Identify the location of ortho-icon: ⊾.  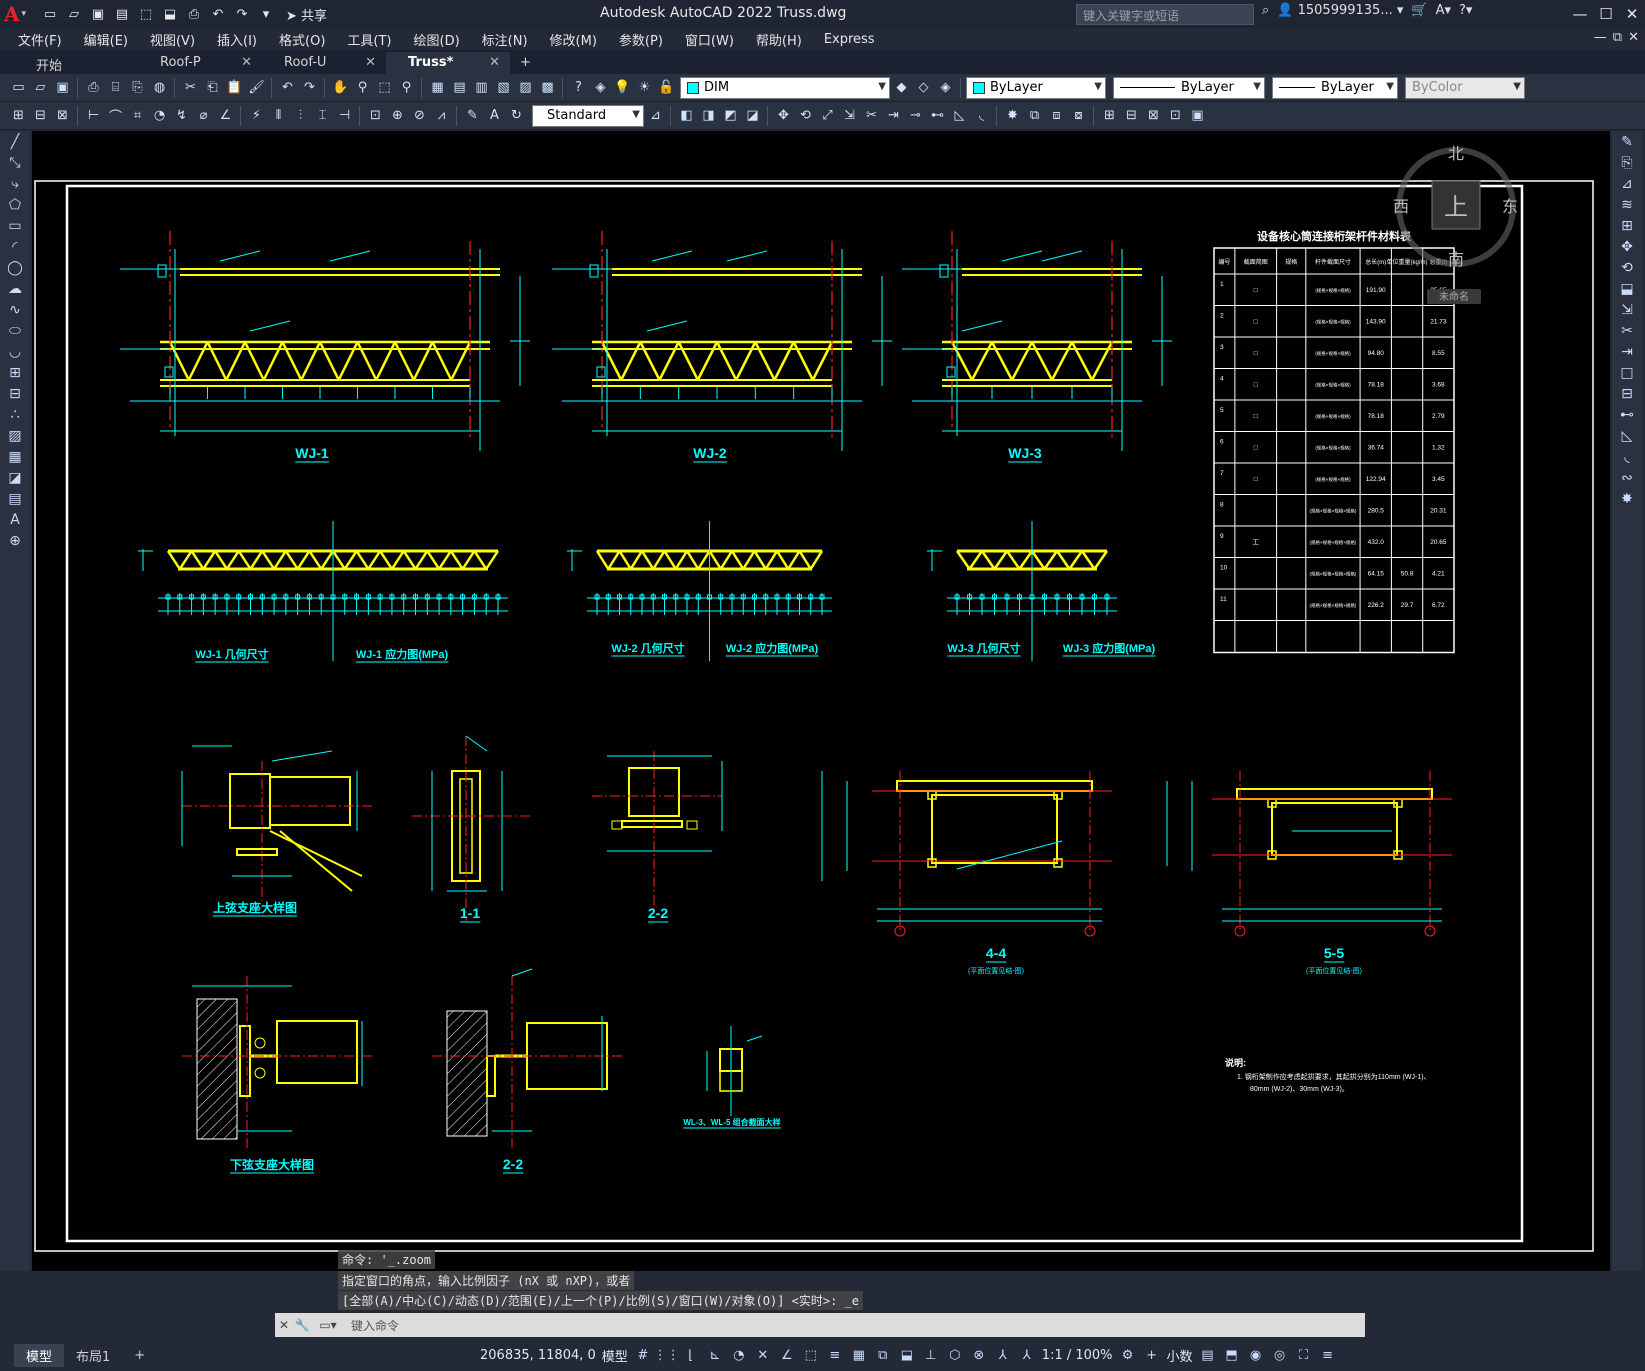
(715, 1355).